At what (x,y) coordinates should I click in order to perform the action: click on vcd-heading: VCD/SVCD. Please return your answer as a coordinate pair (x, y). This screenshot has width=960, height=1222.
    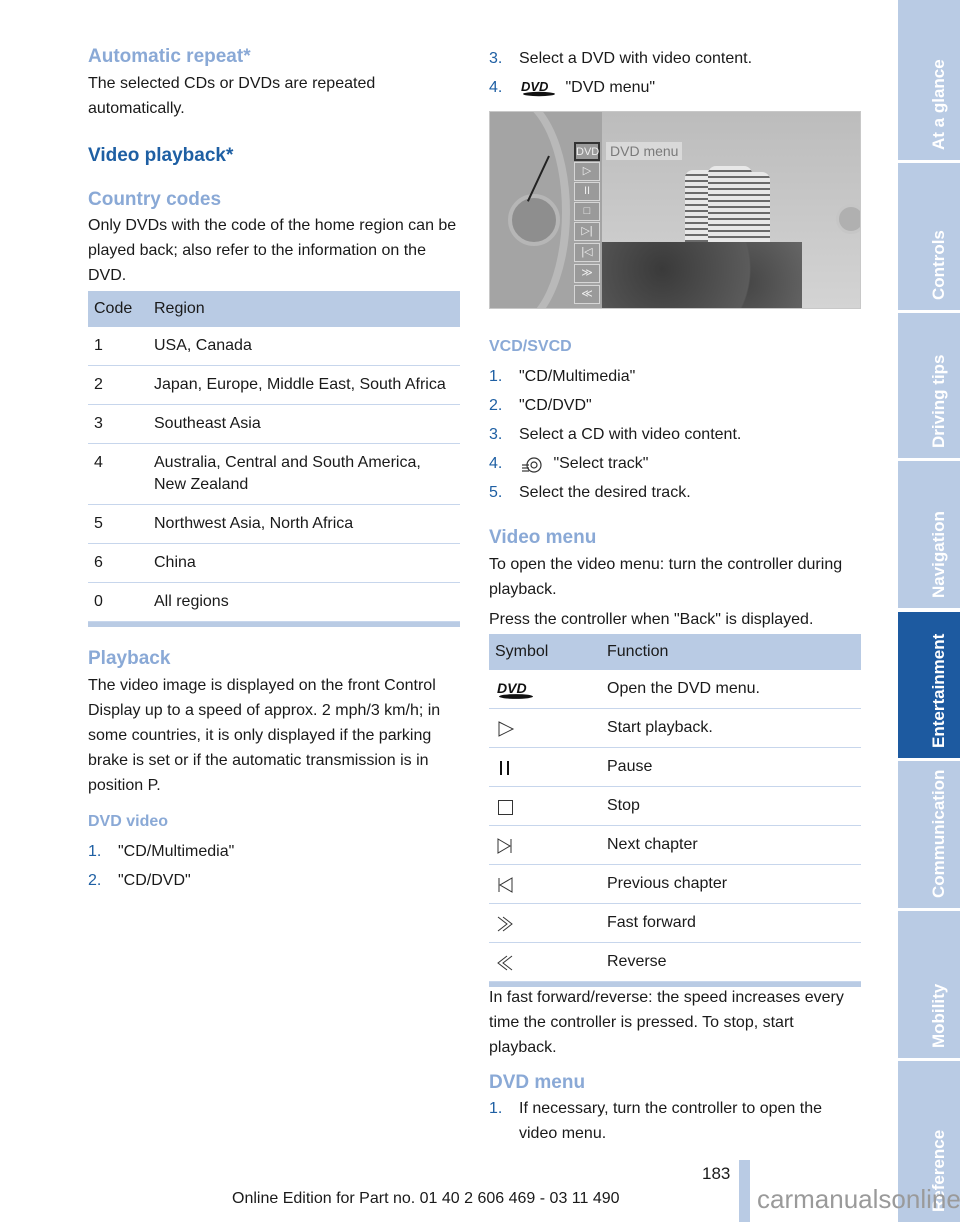
    Looking at the image, I should click on (530, 346).